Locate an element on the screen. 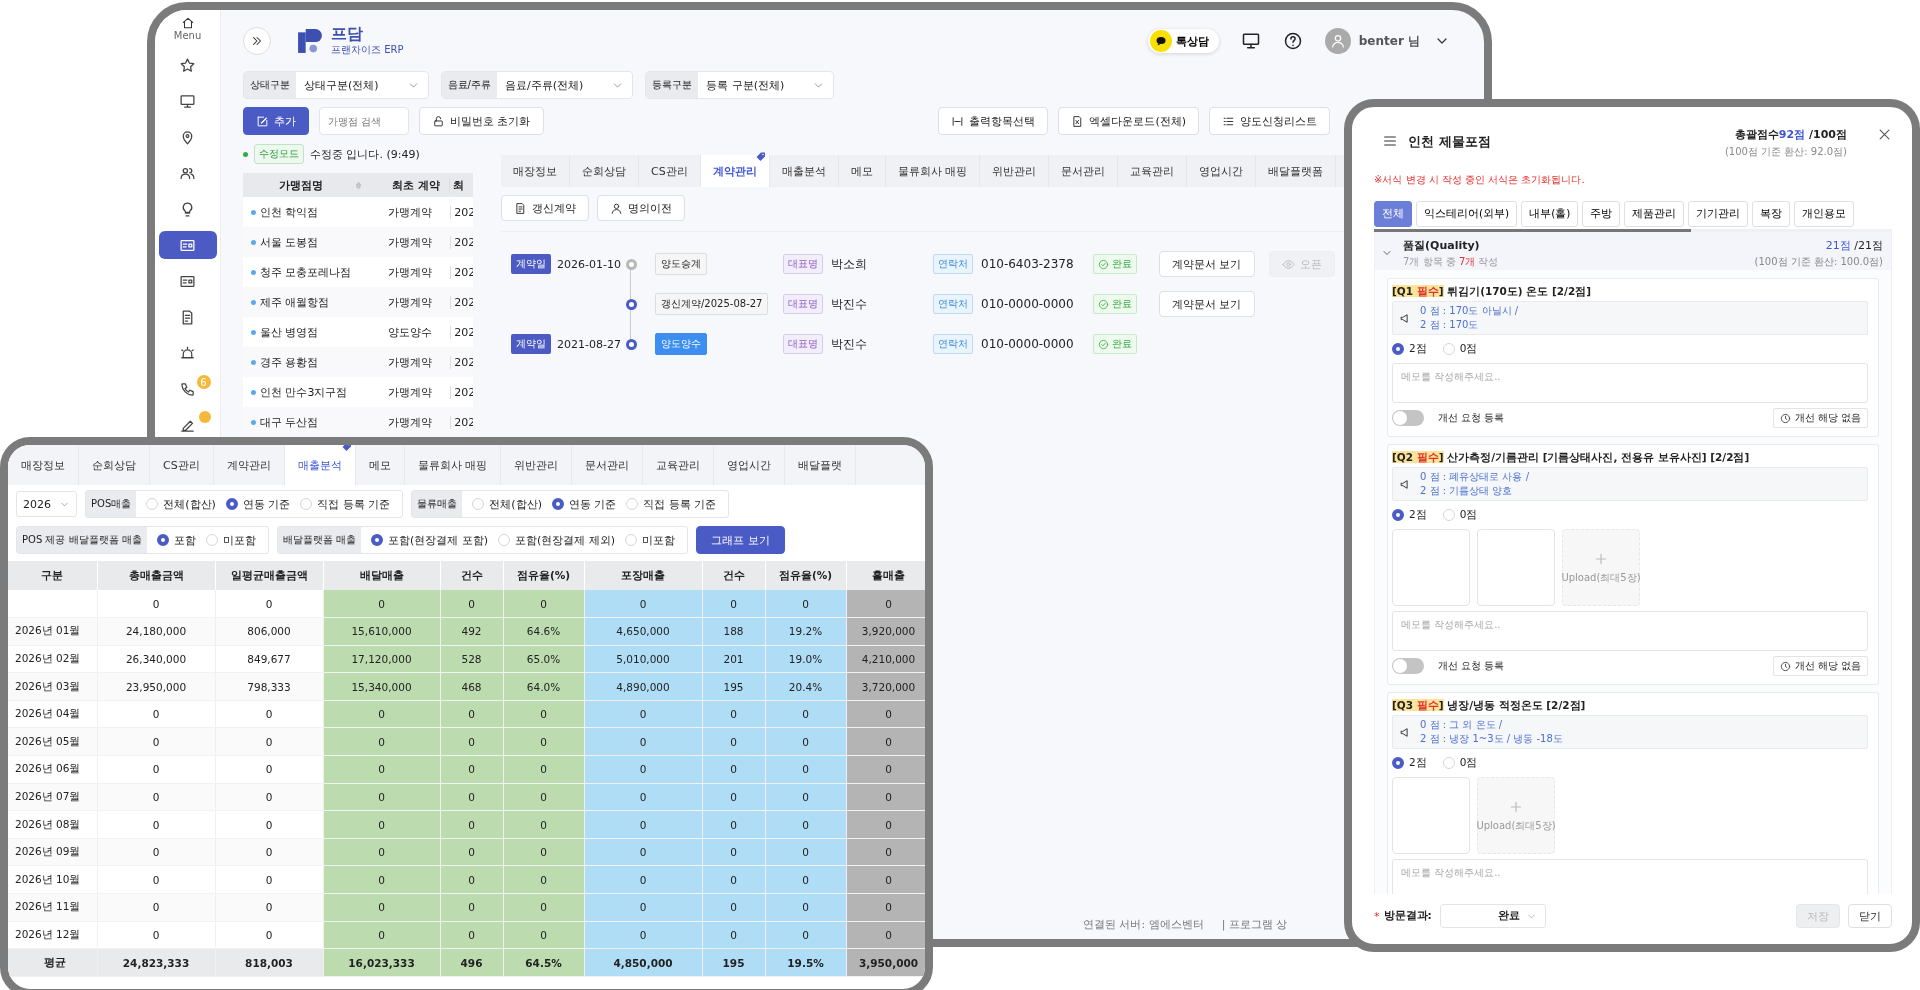 Image resolution: width=1920 pixels, height=990 pixels. tab: 제품관리 is located at coordinates (1654, 214).